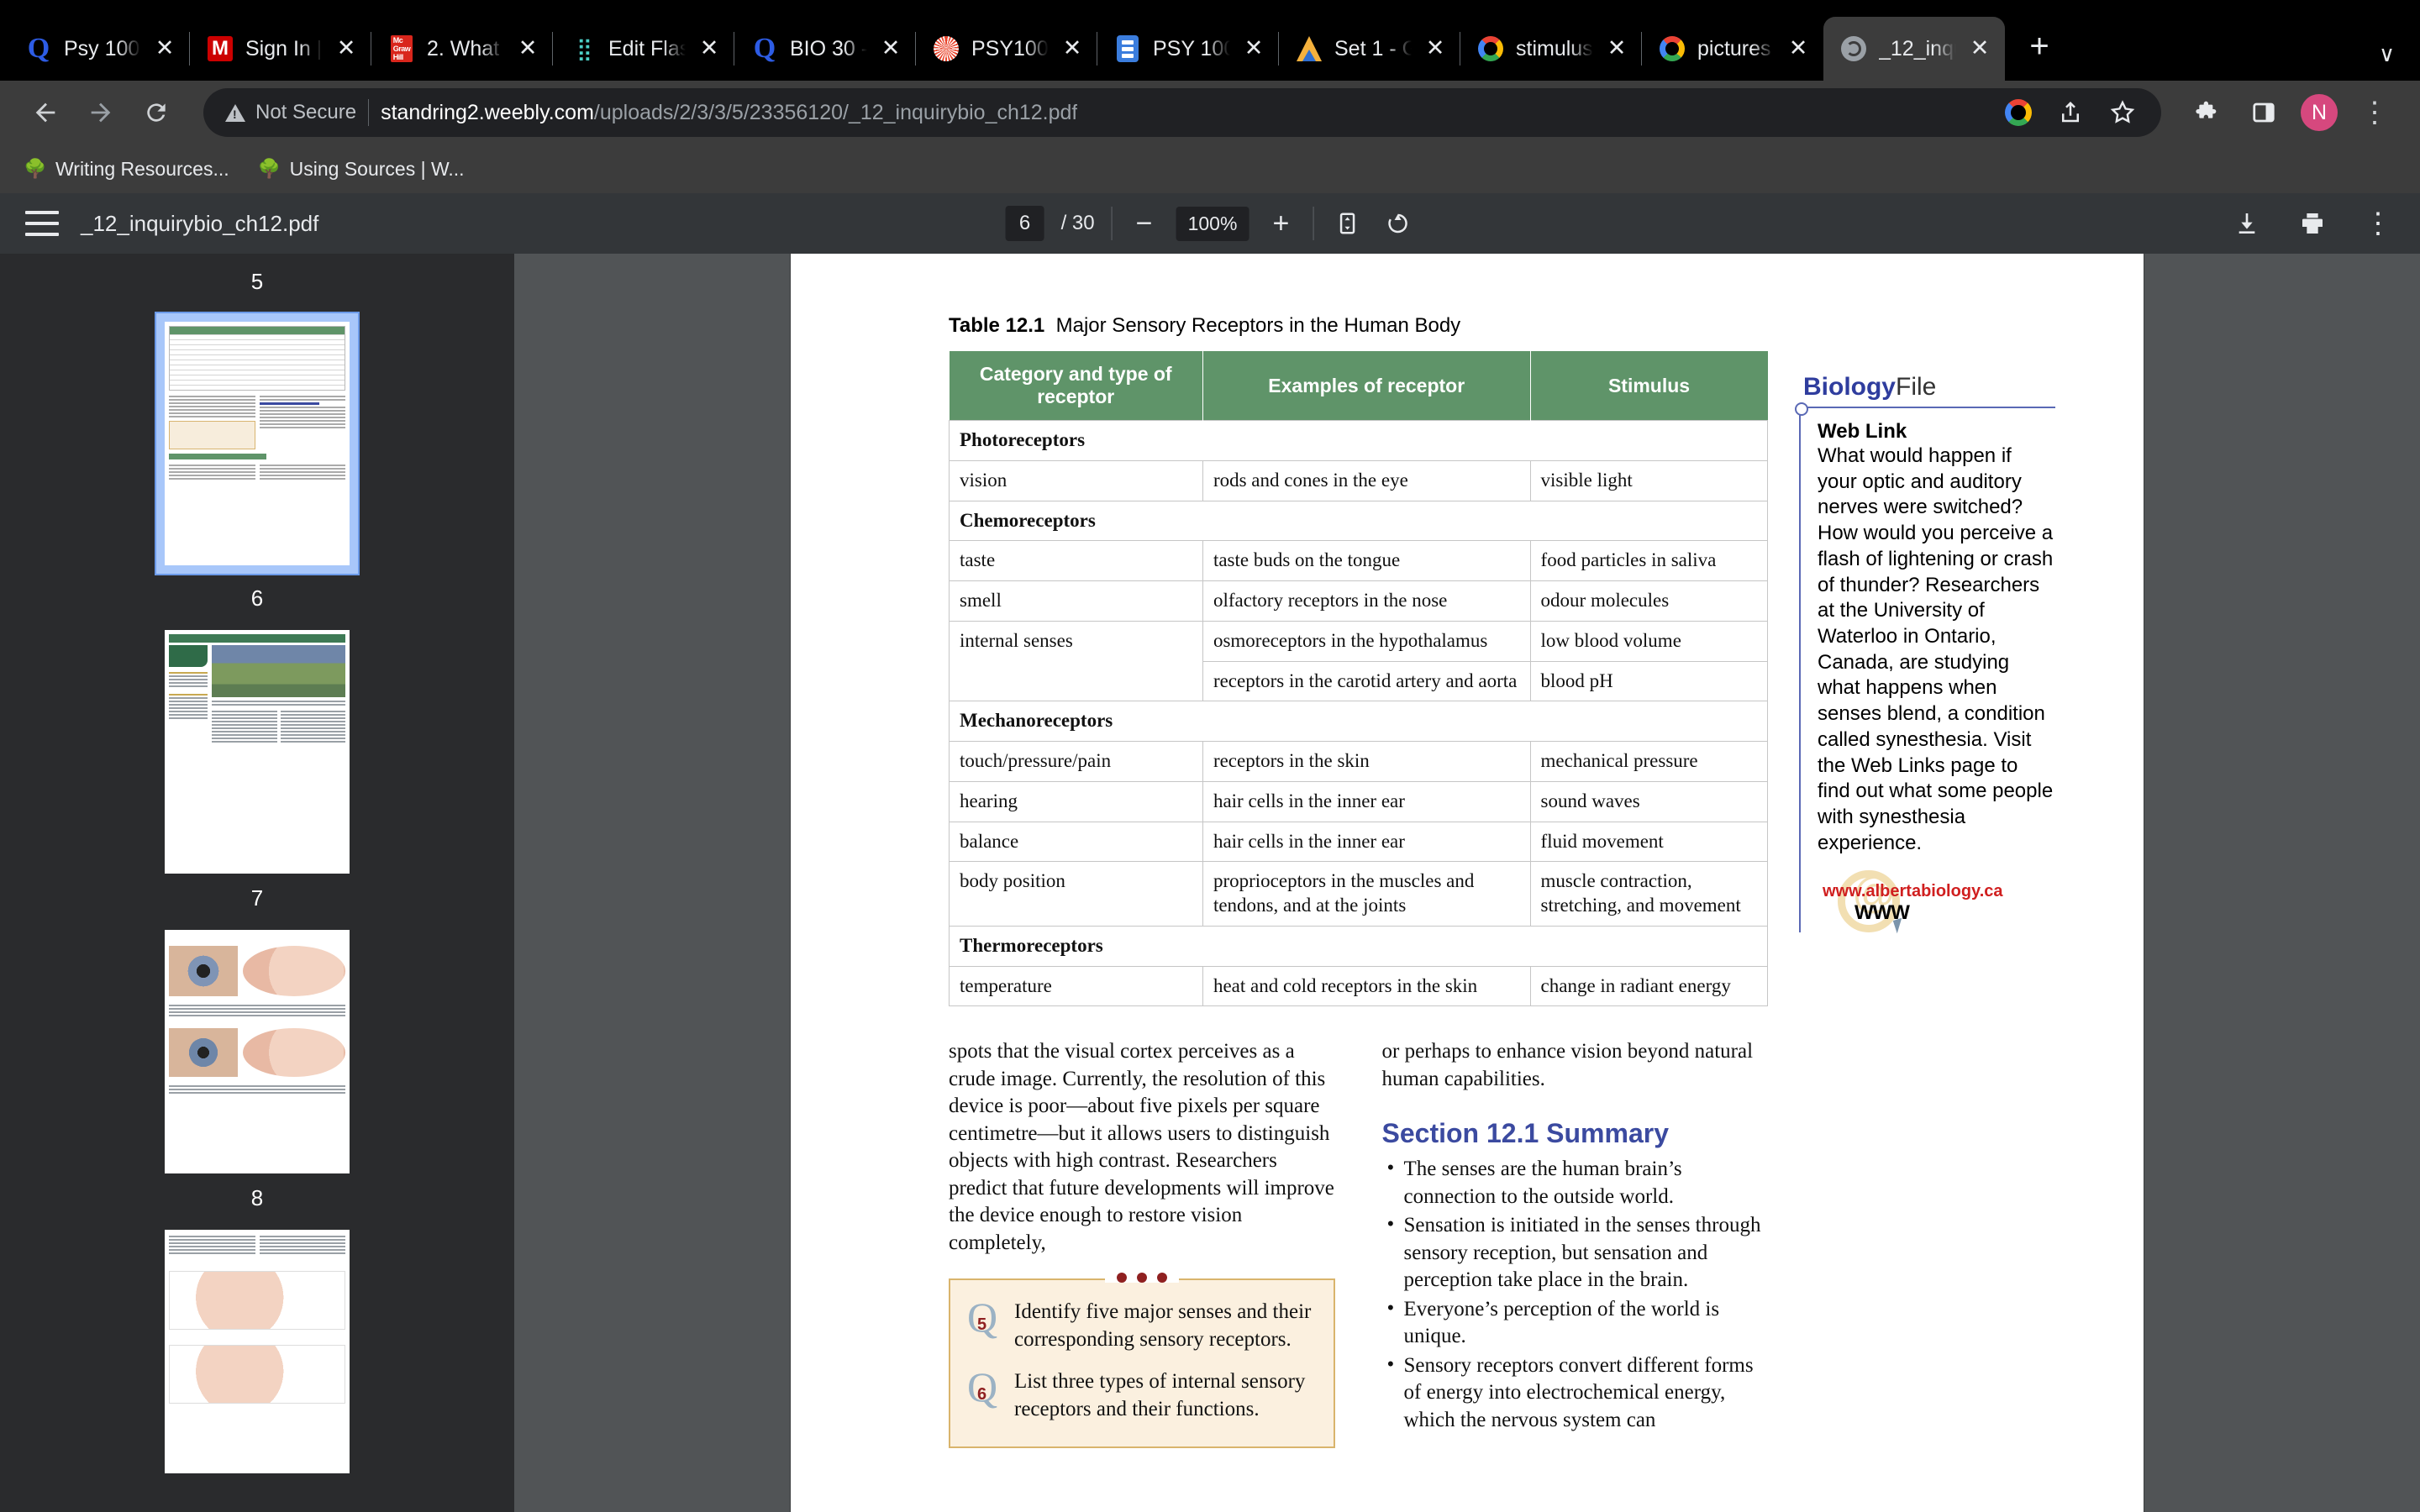 The image size is (2420, 1512). I want to click on browser-tab-3: ⣿ Edit Flash ✕, so click(643, 49).